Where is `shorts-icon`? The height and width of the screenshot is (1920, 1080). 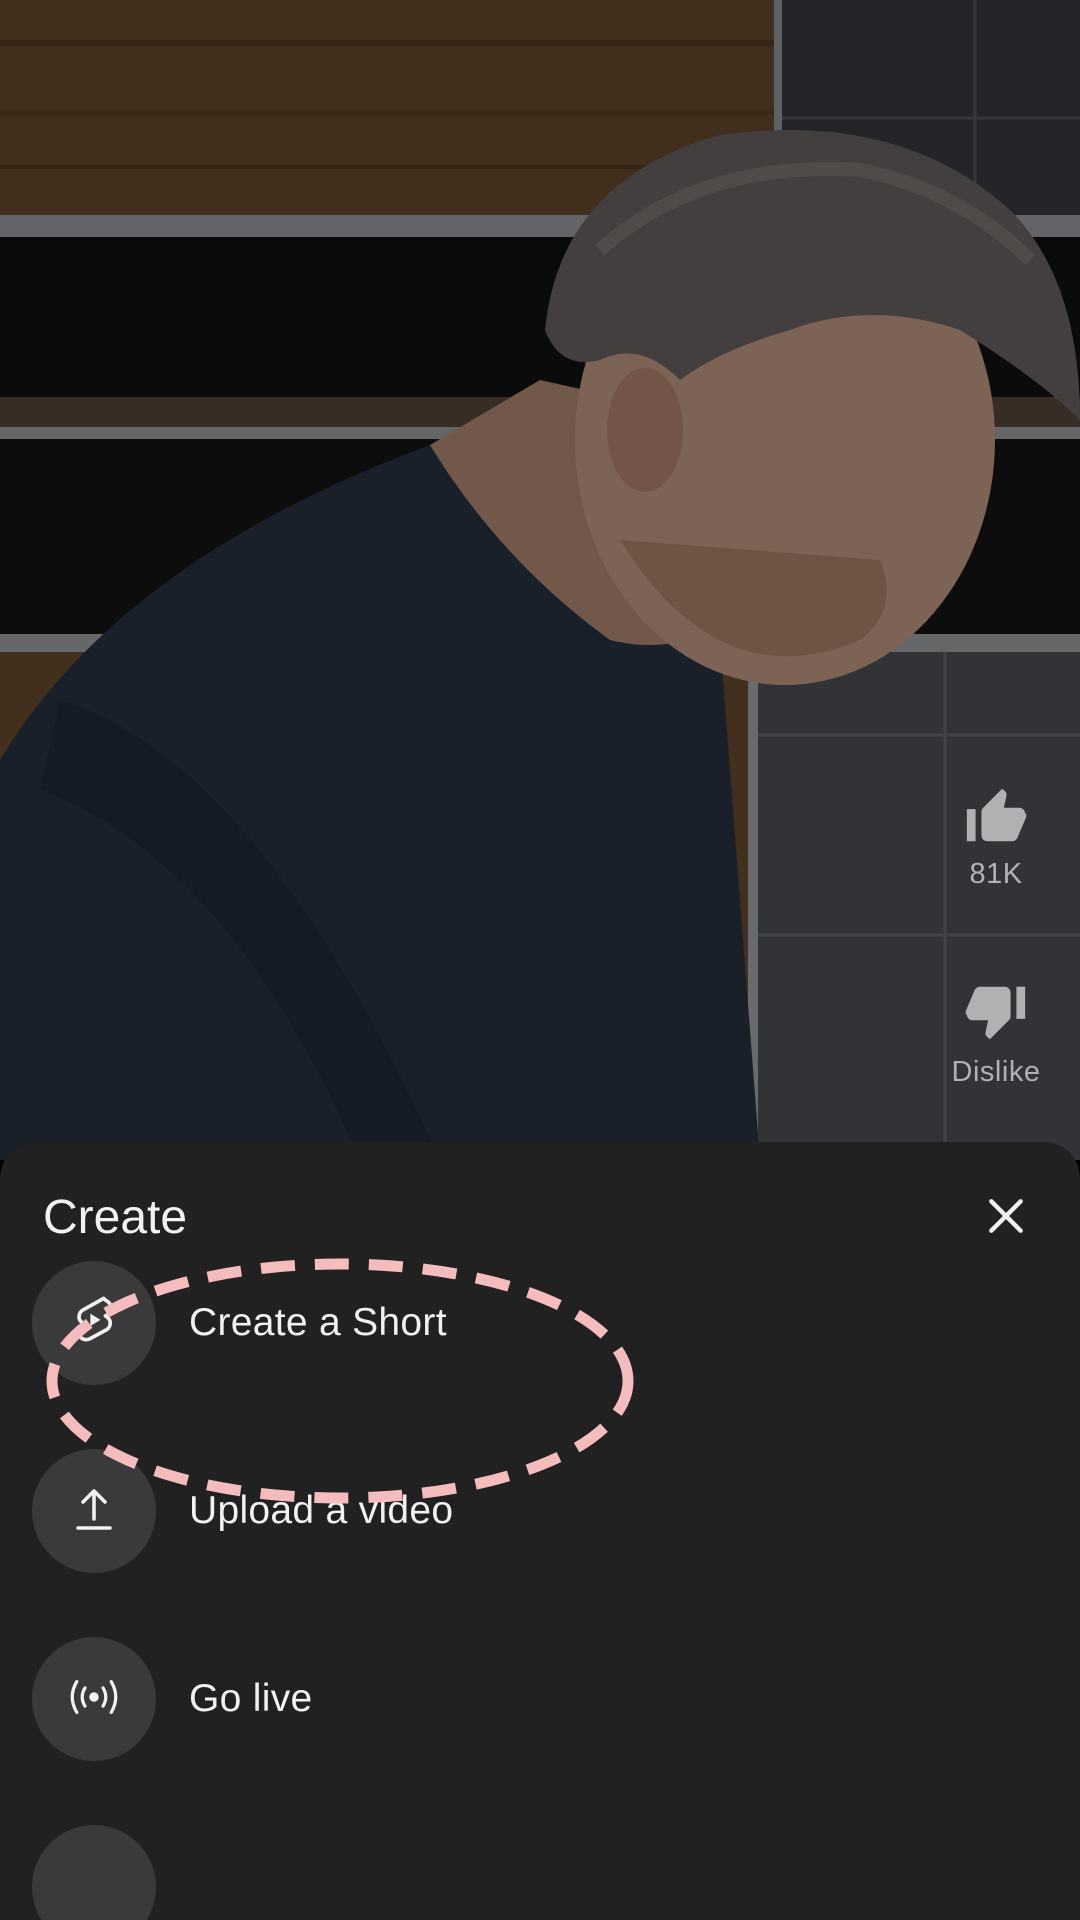
shorts-icon is located at coordinates (94, 1323).